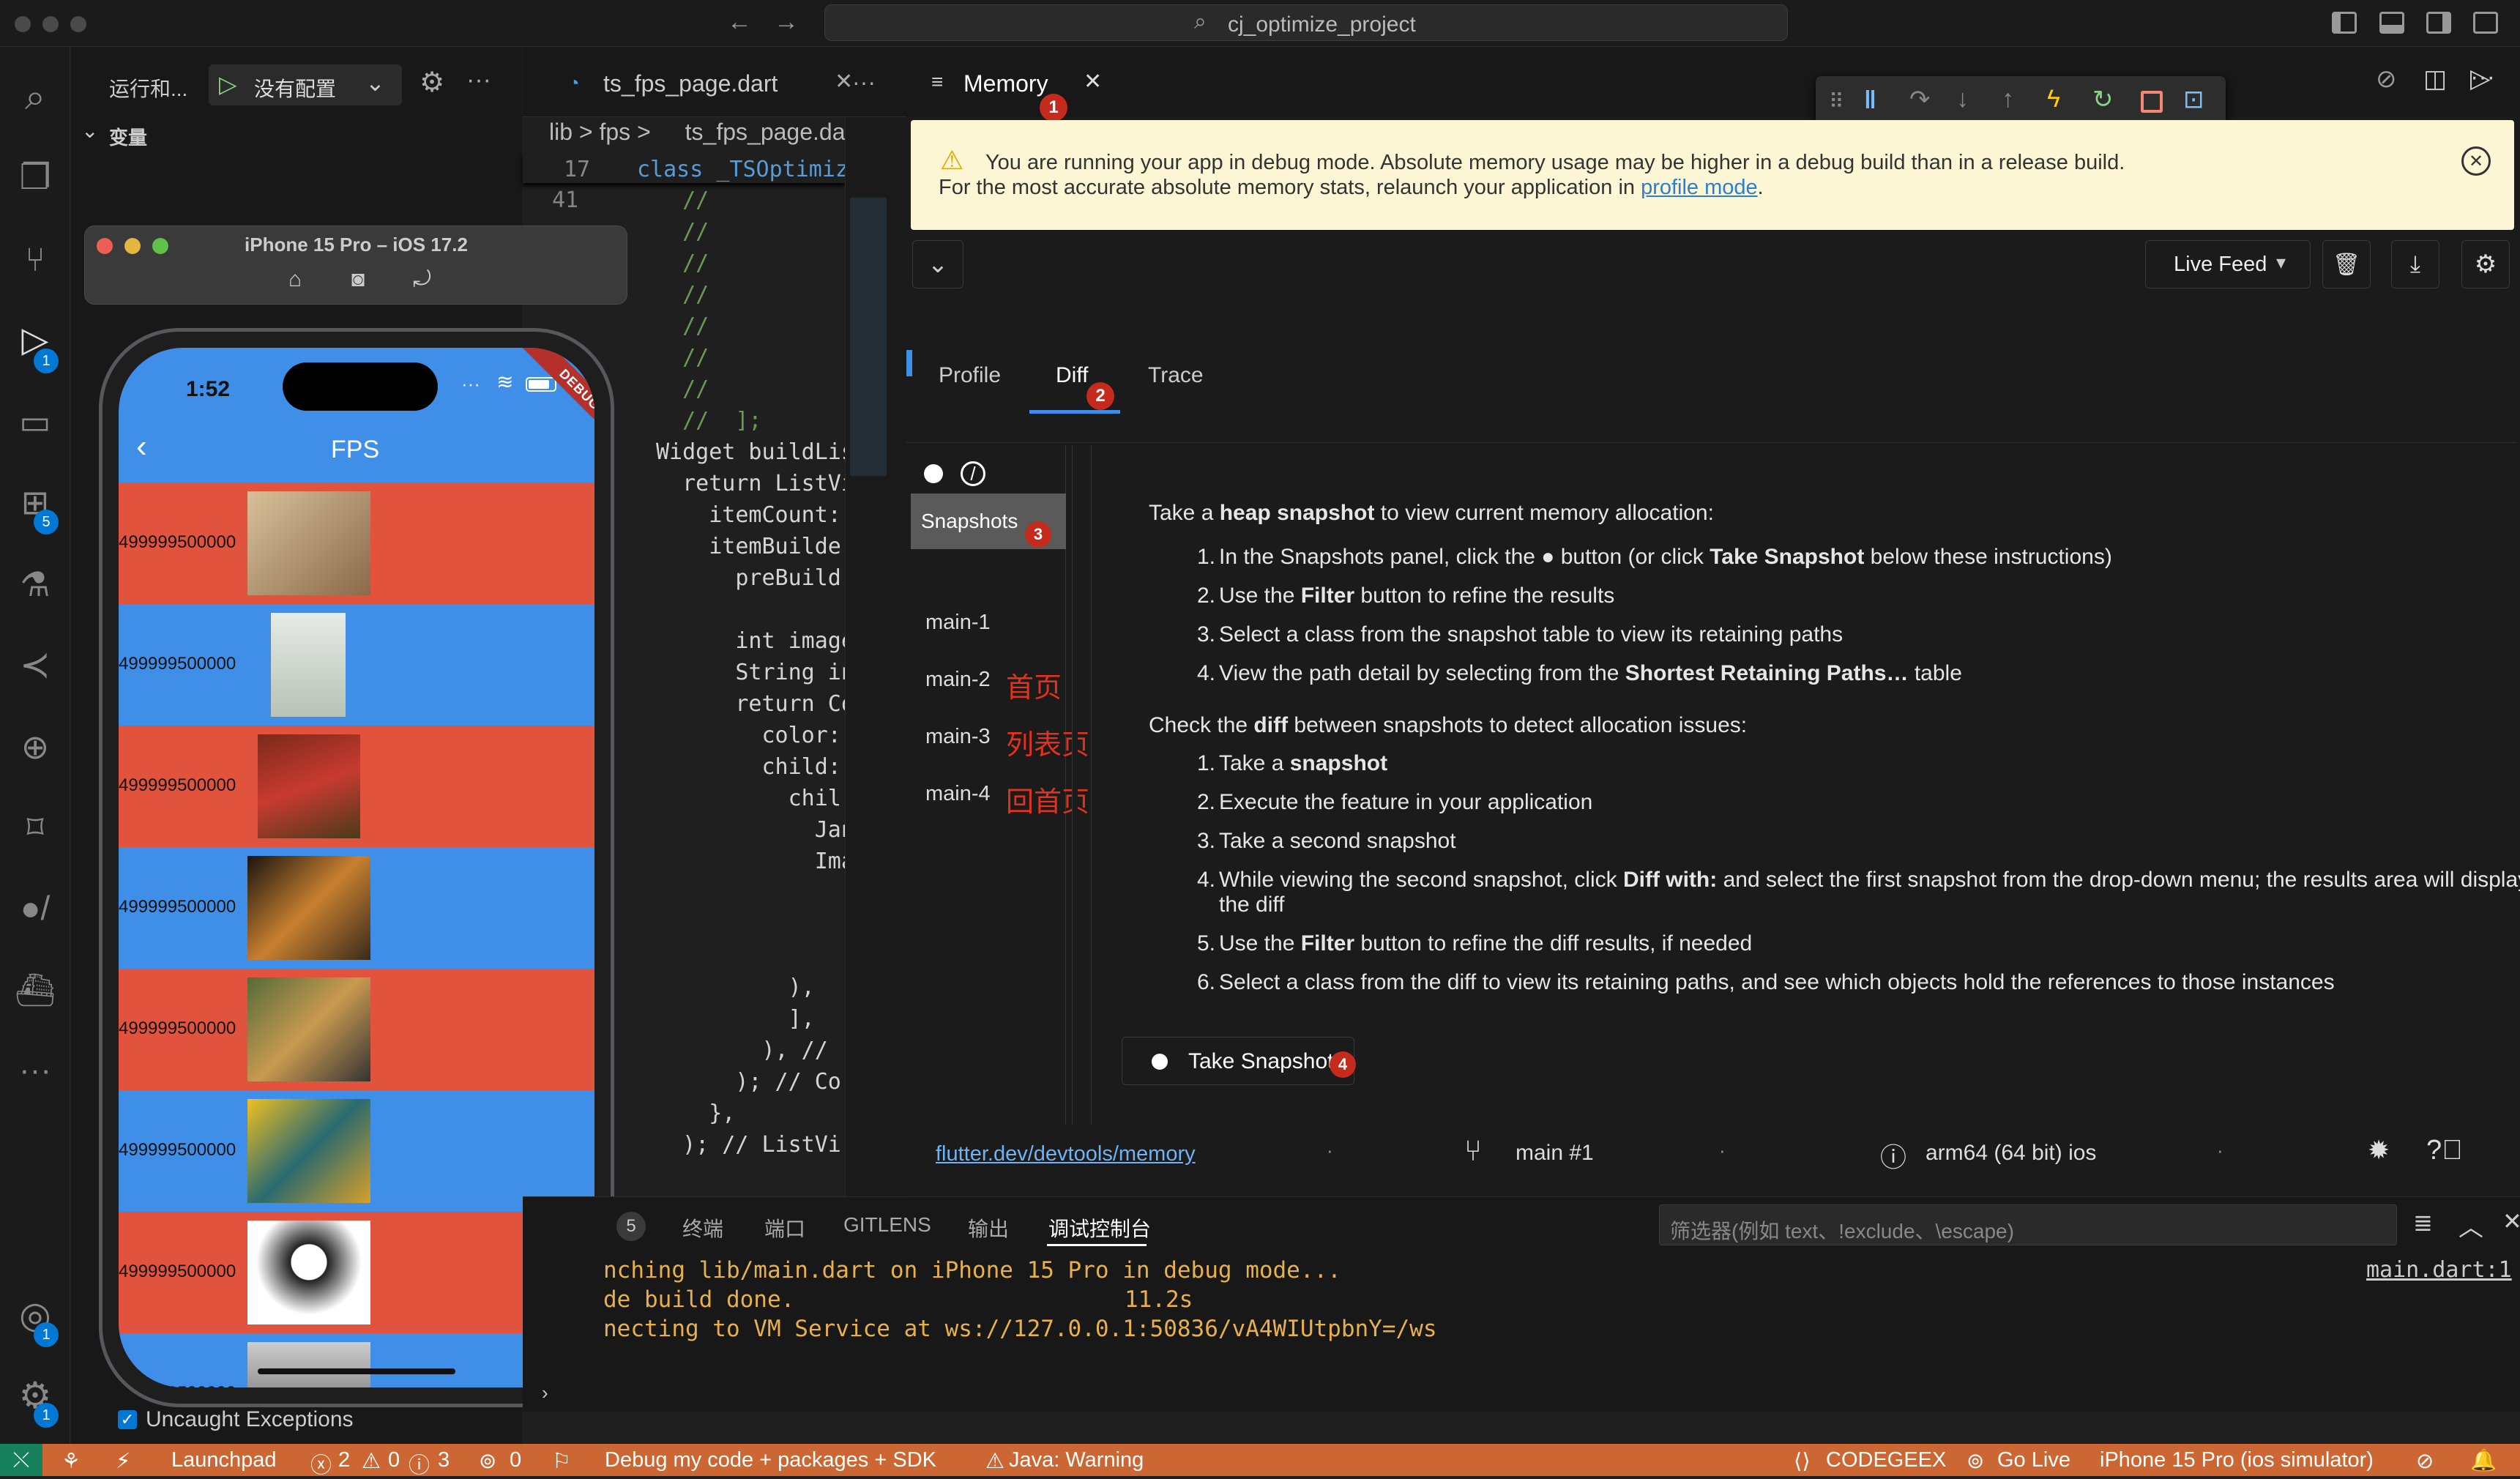  Describe the element at coordinates (614, 132) in the screenshot. I see `breadcrumb-fps: fps` at that location.